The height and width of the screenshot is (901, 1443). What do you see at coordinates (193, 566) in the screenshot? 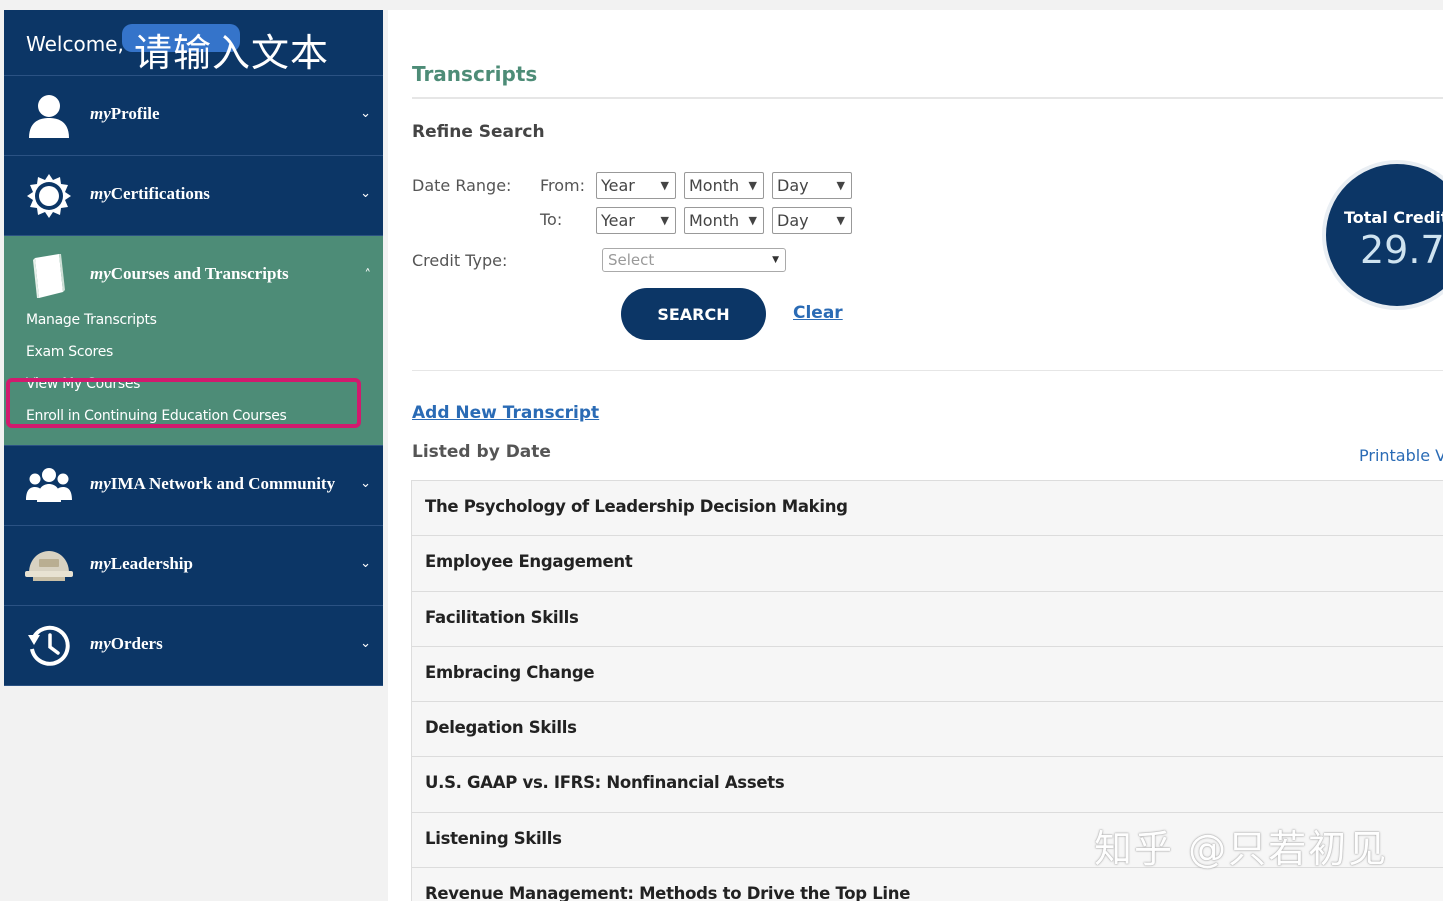
I see `sidebar-item-leadership: myLeadership ⌄` at bounding box center [193, 566].